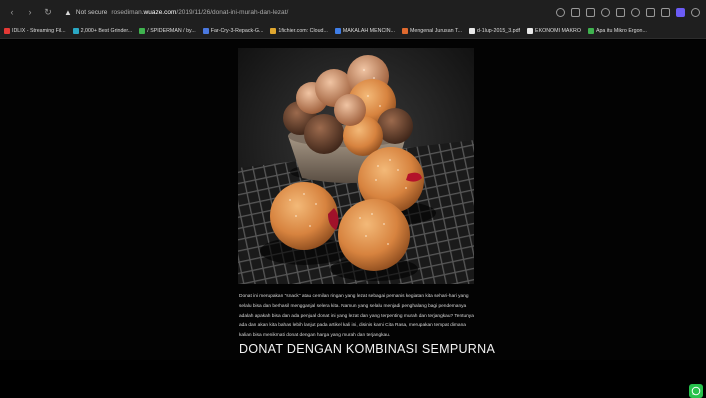 The width and height of the screenshot is (706, 398). Describe the element at coordinates (560, 12) in the screenshot. I see `search-icon` at that location.